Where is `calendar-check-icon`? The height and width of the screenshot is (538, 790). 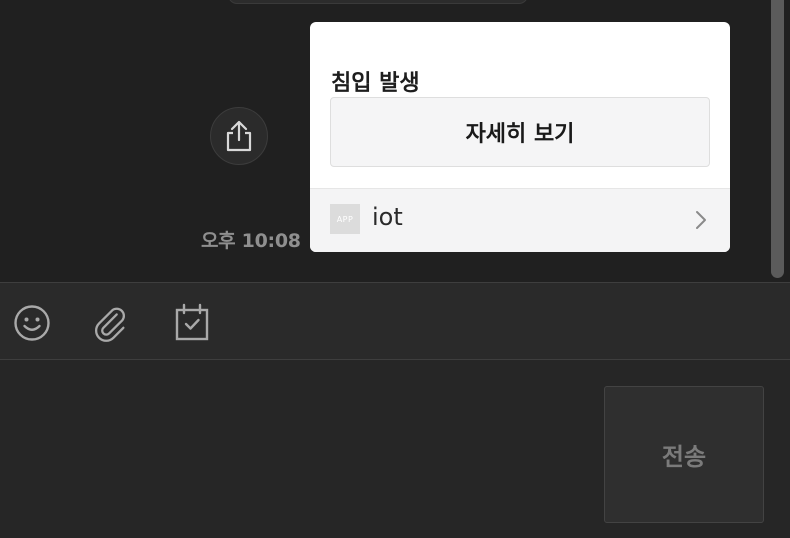
calendar-check-icon is located at coordinates (192, 322).